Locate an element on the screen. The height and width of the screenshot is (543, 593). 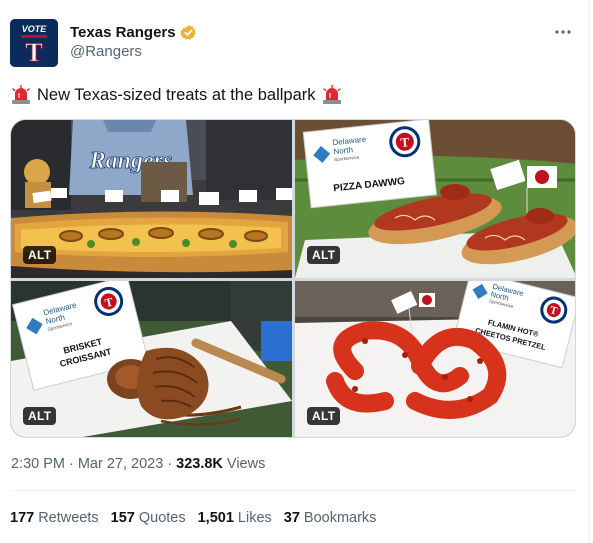
quotes-stat: 157 Quotes is located at coordinates (148, 518).